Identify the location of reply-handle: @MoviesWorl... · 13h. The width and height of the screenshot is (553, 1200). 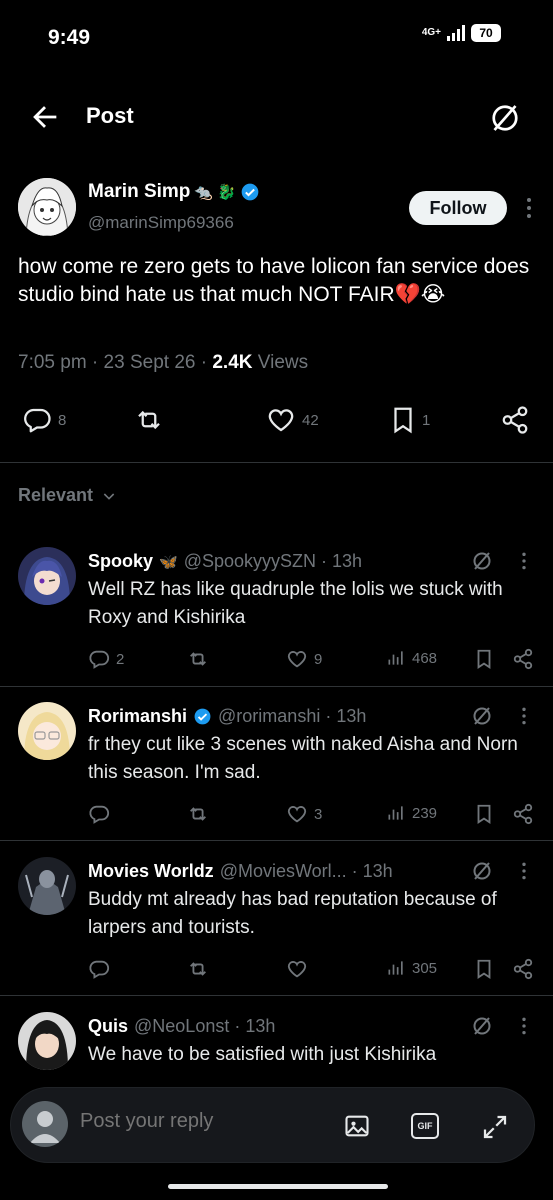
(306, 871).